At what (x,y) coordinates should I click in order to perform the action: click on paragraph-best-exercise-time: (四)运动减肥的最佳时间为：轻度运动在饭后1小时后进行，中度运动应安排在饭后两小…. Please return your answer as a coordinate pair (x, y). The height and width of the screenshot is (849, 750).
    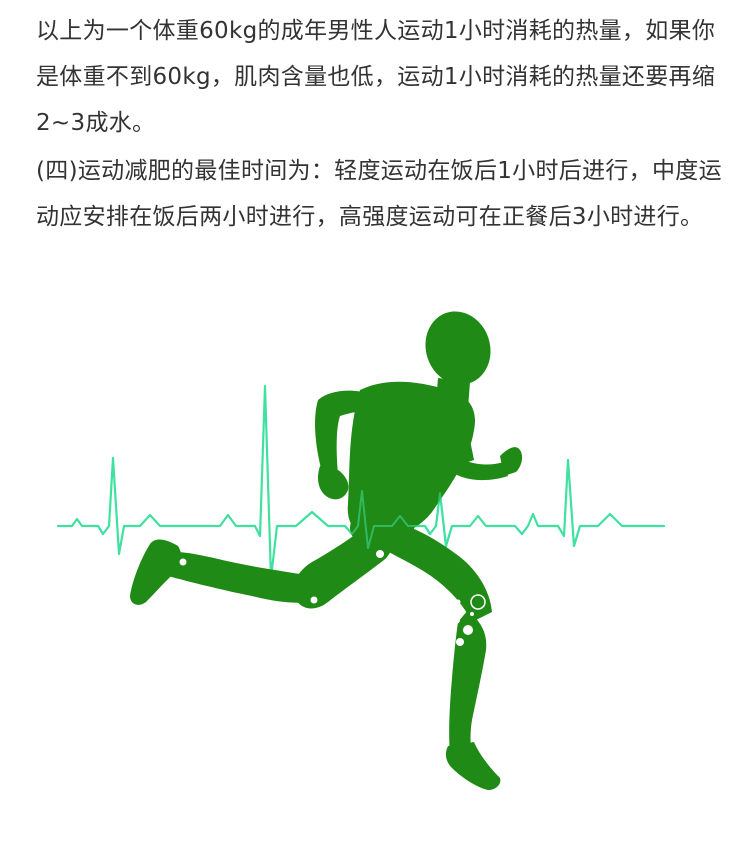
    Looking at the image, I should click on (379, 194).